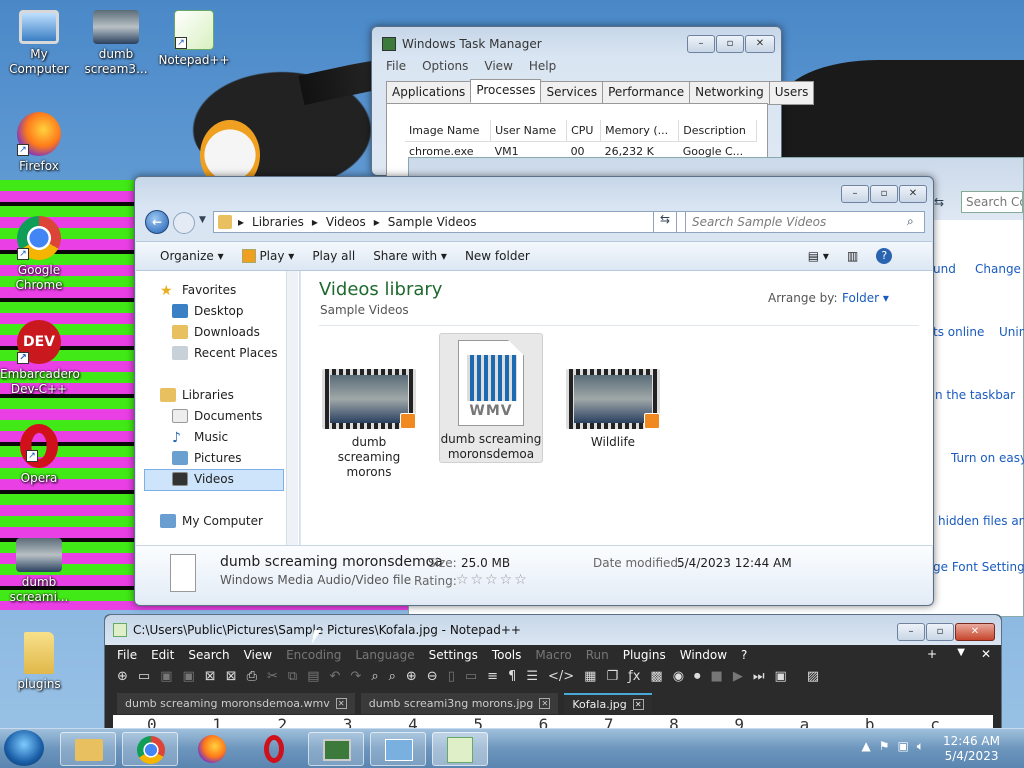  What do you see at coordinates (198, 291) in the screenshot?
I see `nav-favorites: ★ Favorites` at bounding box center [198, 291].